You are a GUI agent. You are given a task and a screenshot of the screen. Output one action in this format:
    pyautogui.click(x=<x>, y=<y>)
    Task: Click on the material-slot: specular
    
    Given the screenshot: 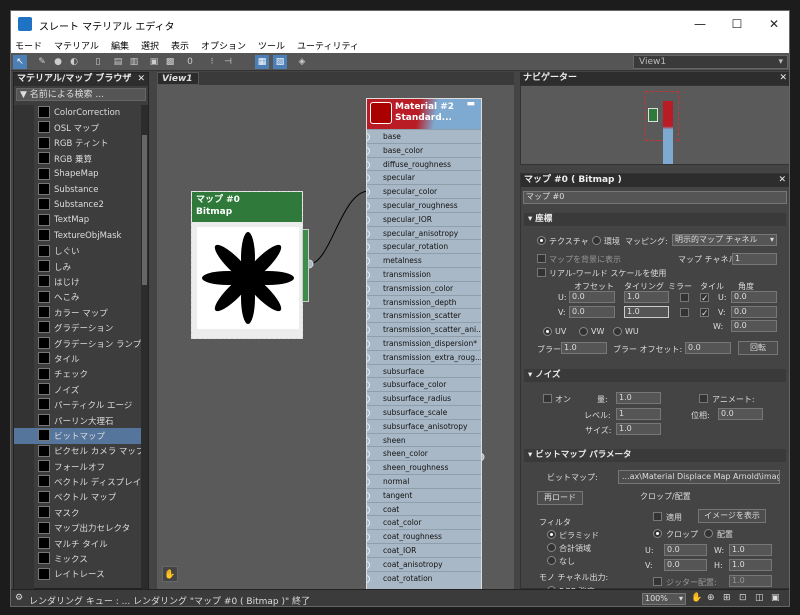 What is the action you would take?
    pyautogui.click(x=424, y=177)
    